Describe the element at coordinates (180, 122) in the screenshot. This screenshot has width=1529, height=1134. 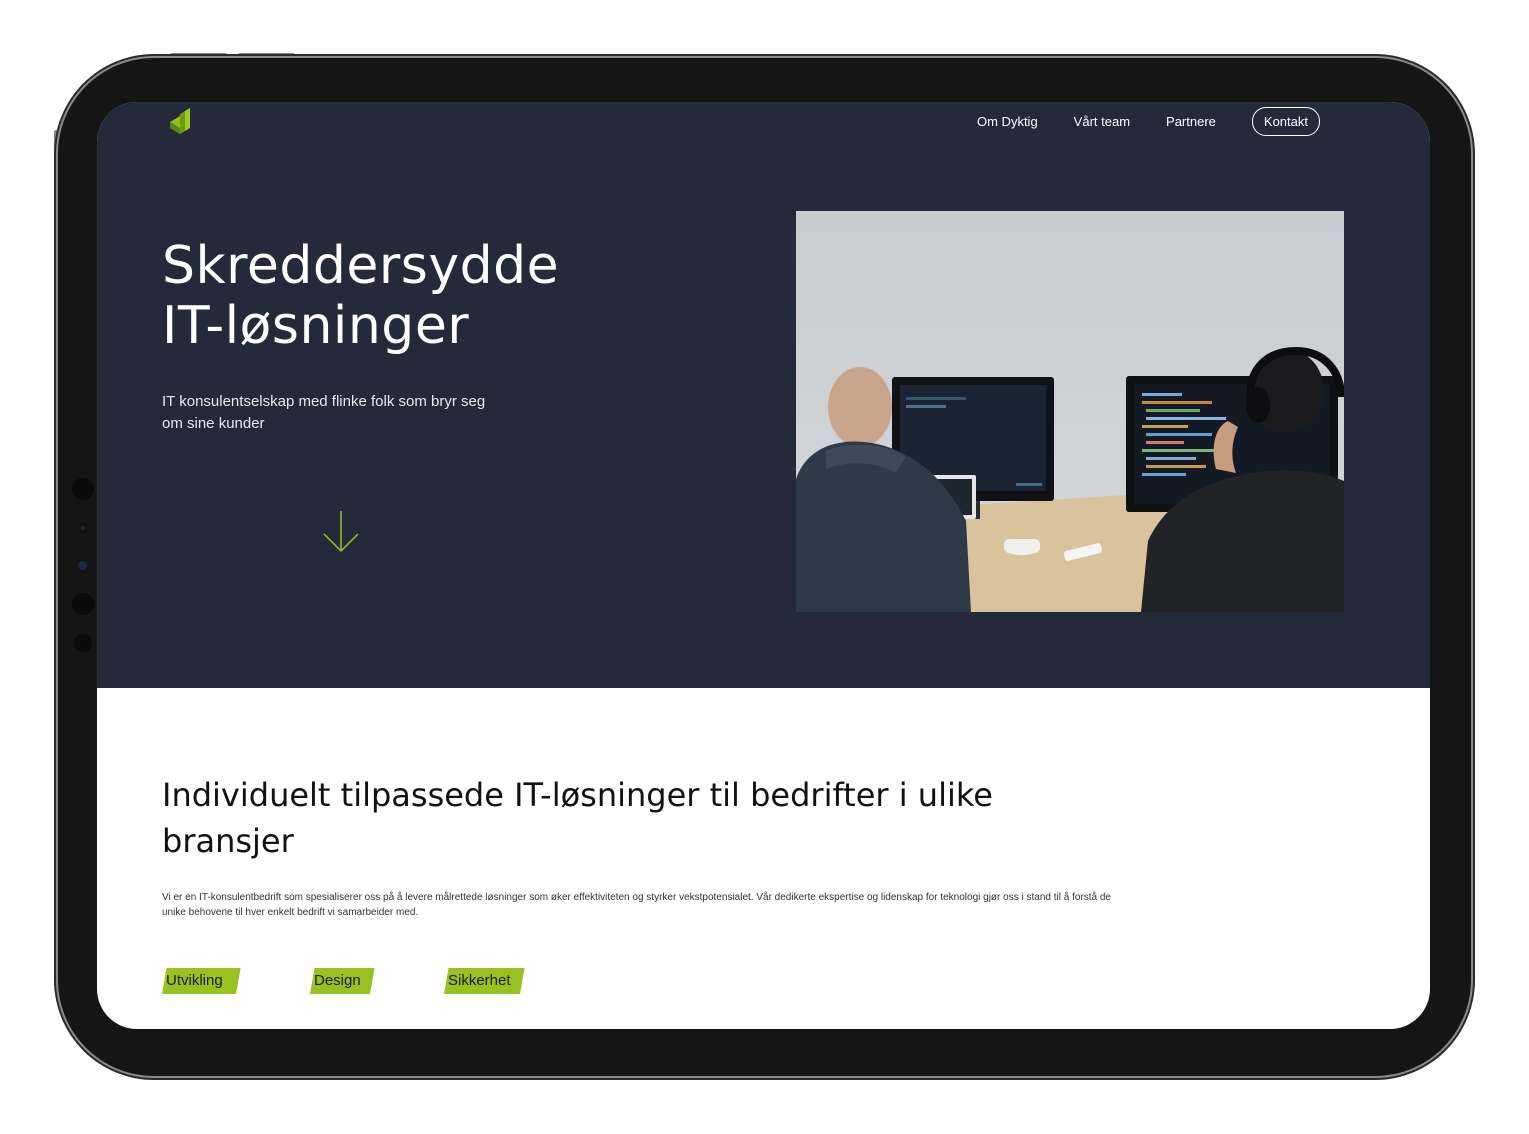
I see `dyktig-logo` at that location.